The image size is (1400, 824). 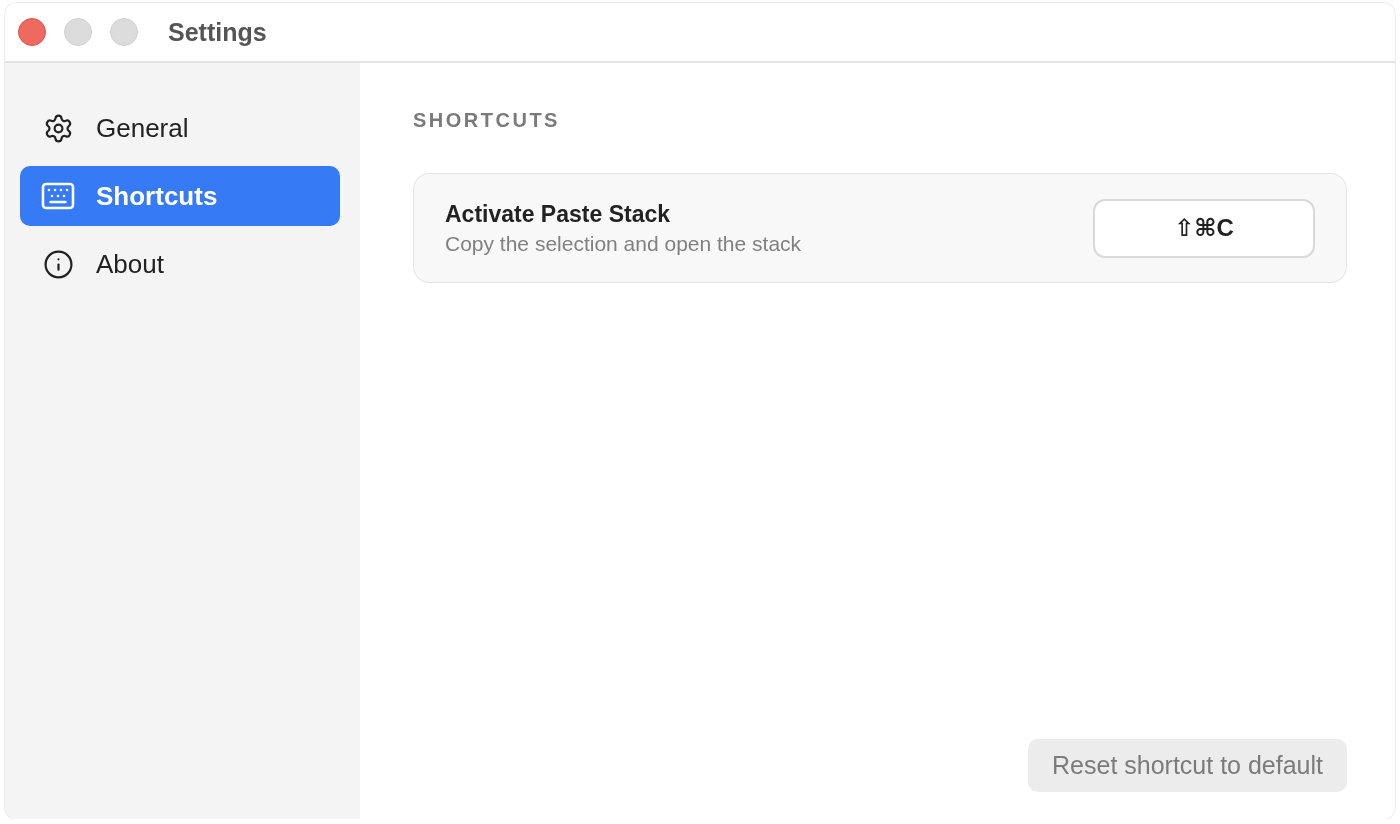 I want to click on sidebar-item: Shortcuts, so click(x=180, y=196).